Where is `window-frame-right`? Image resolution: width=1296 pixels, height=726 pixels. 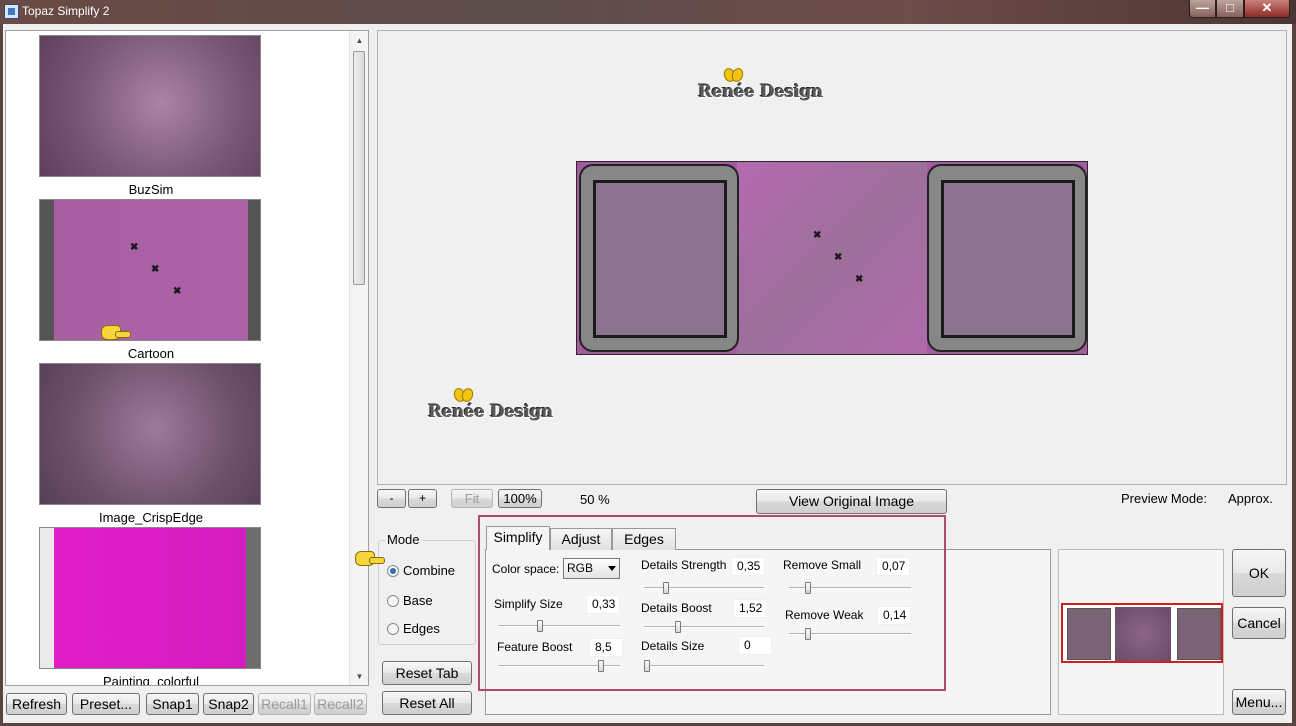
window-frame-right is located at coordinates (1294, 375).